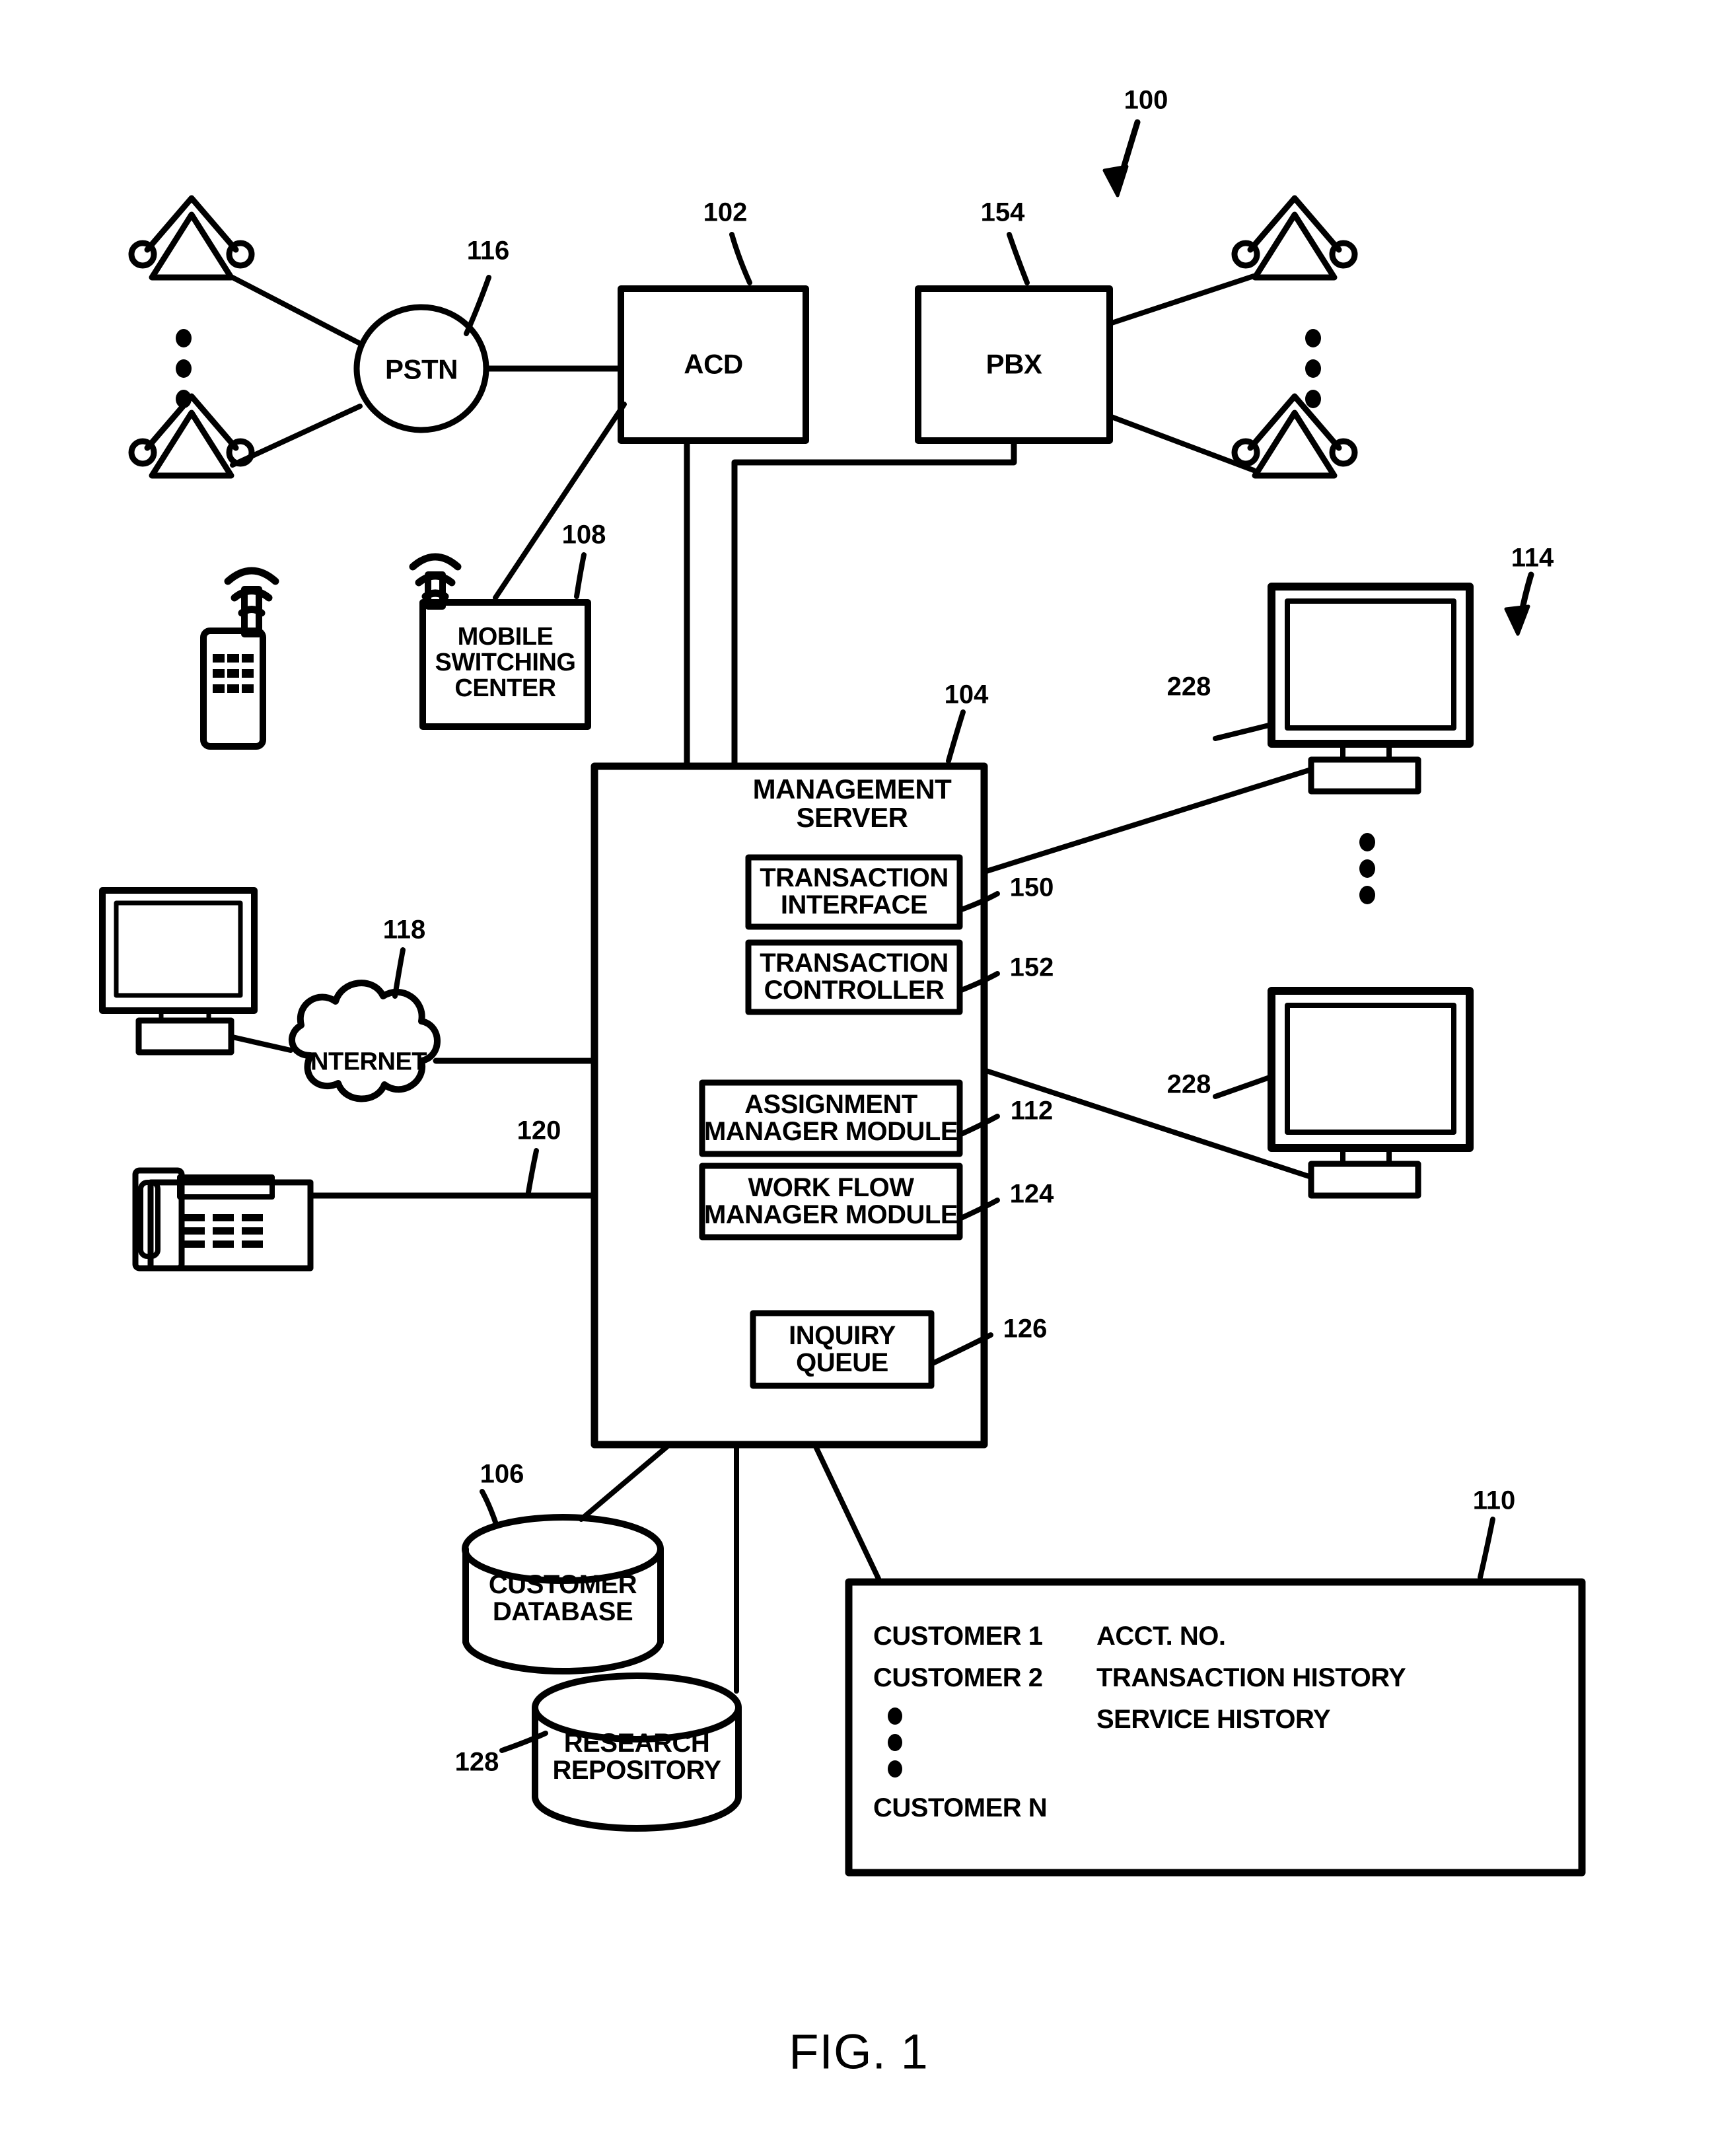 The width and height of the screenshot is (1718, 2156). What do you see at coordinates (364, 1041) in the screenshot?
I see `internet-cloud` at bounding box center [364, 1041].